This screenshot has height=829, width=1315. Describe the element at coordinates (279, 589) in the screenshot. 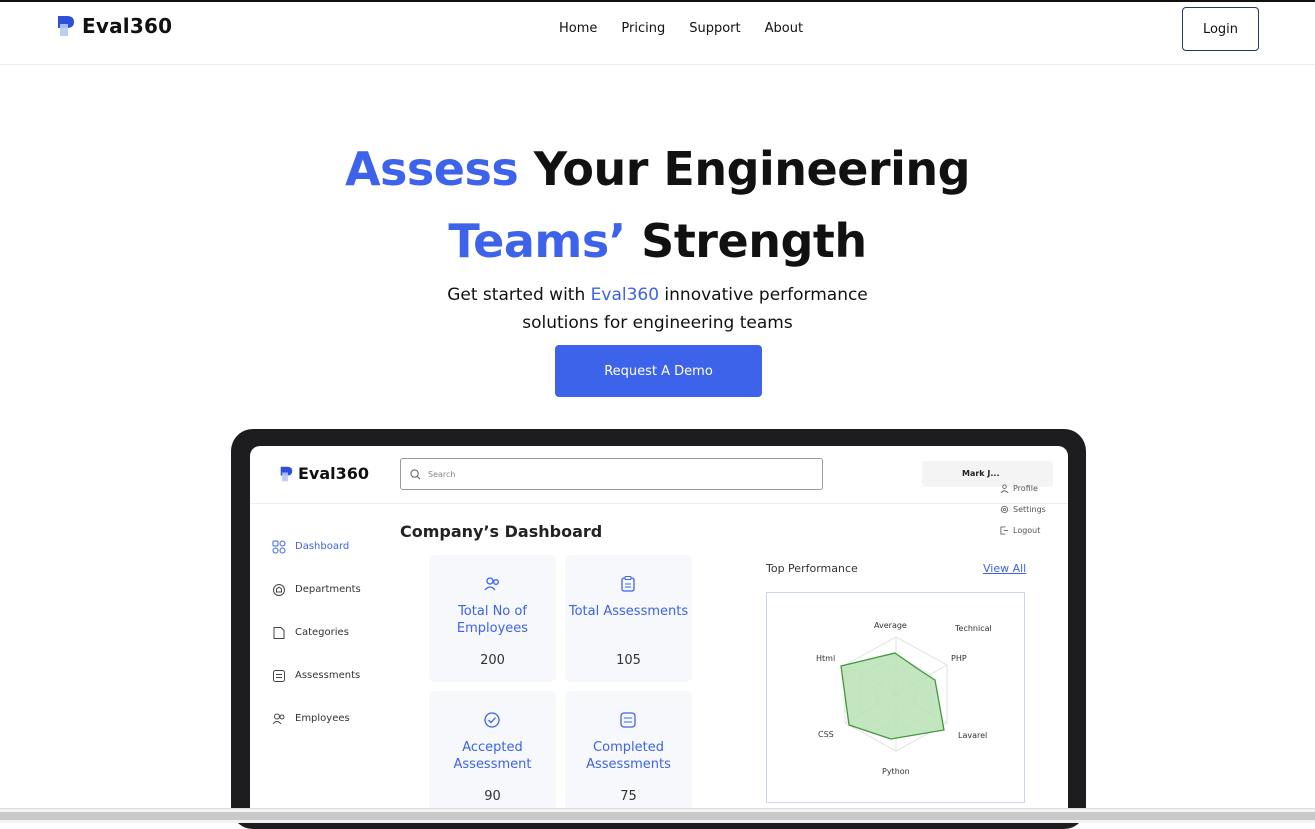

I see `building-icon` at that location.